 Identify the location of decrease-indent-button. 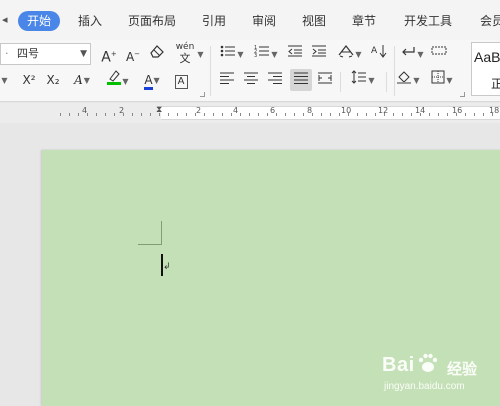
(295, 54).